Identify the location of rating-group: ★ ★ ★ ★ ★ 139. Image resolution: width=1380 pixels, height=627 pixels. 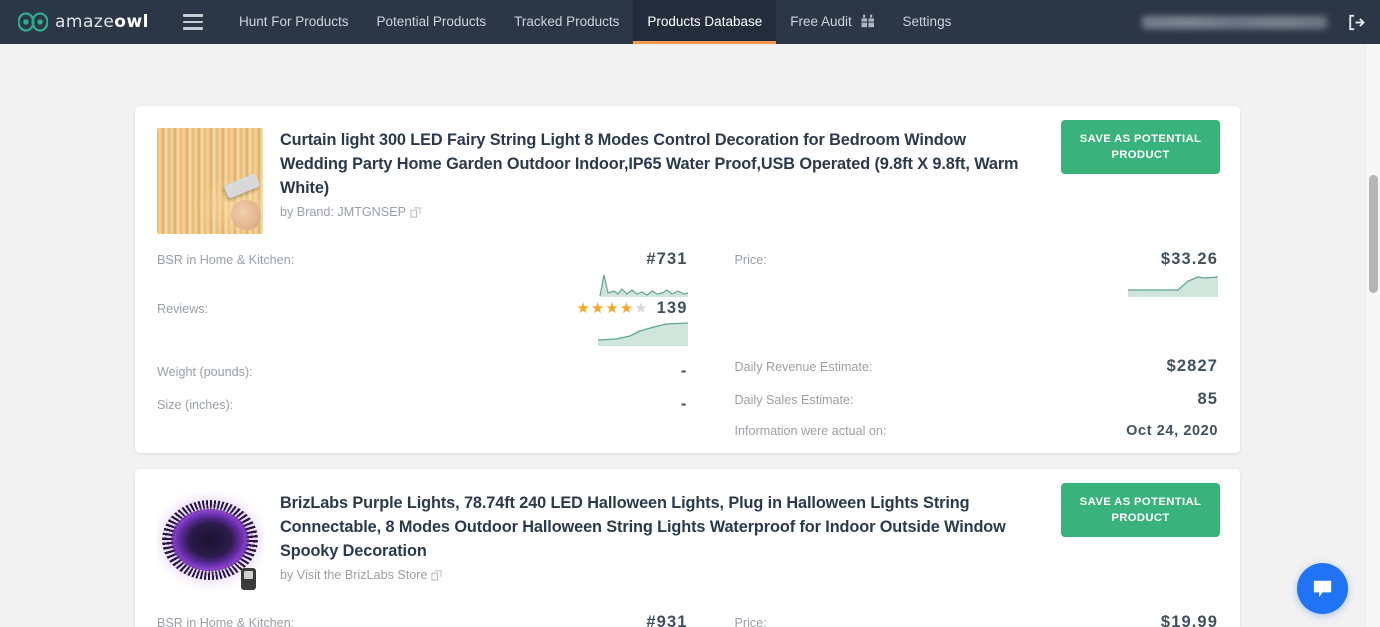
(631, 308).